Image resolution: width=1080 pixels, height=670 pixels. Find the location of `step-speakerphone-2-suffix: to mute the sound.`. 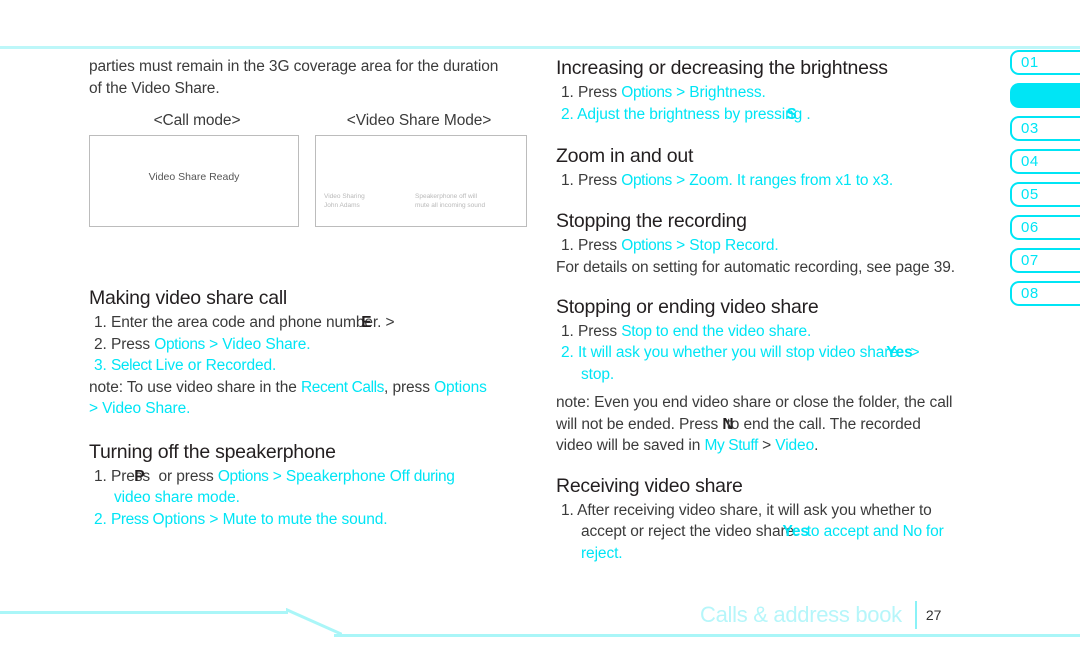

step-speakerphone-2-suffix: to mute the sound. is located at coordinates (322, 519).